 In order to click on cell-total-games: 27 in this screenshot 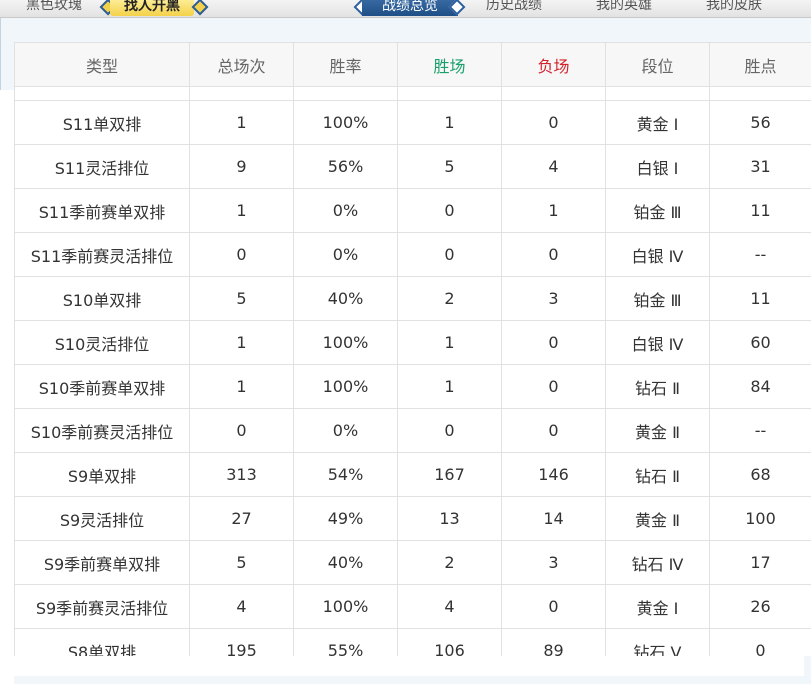, I will do `click(241, 518)`.